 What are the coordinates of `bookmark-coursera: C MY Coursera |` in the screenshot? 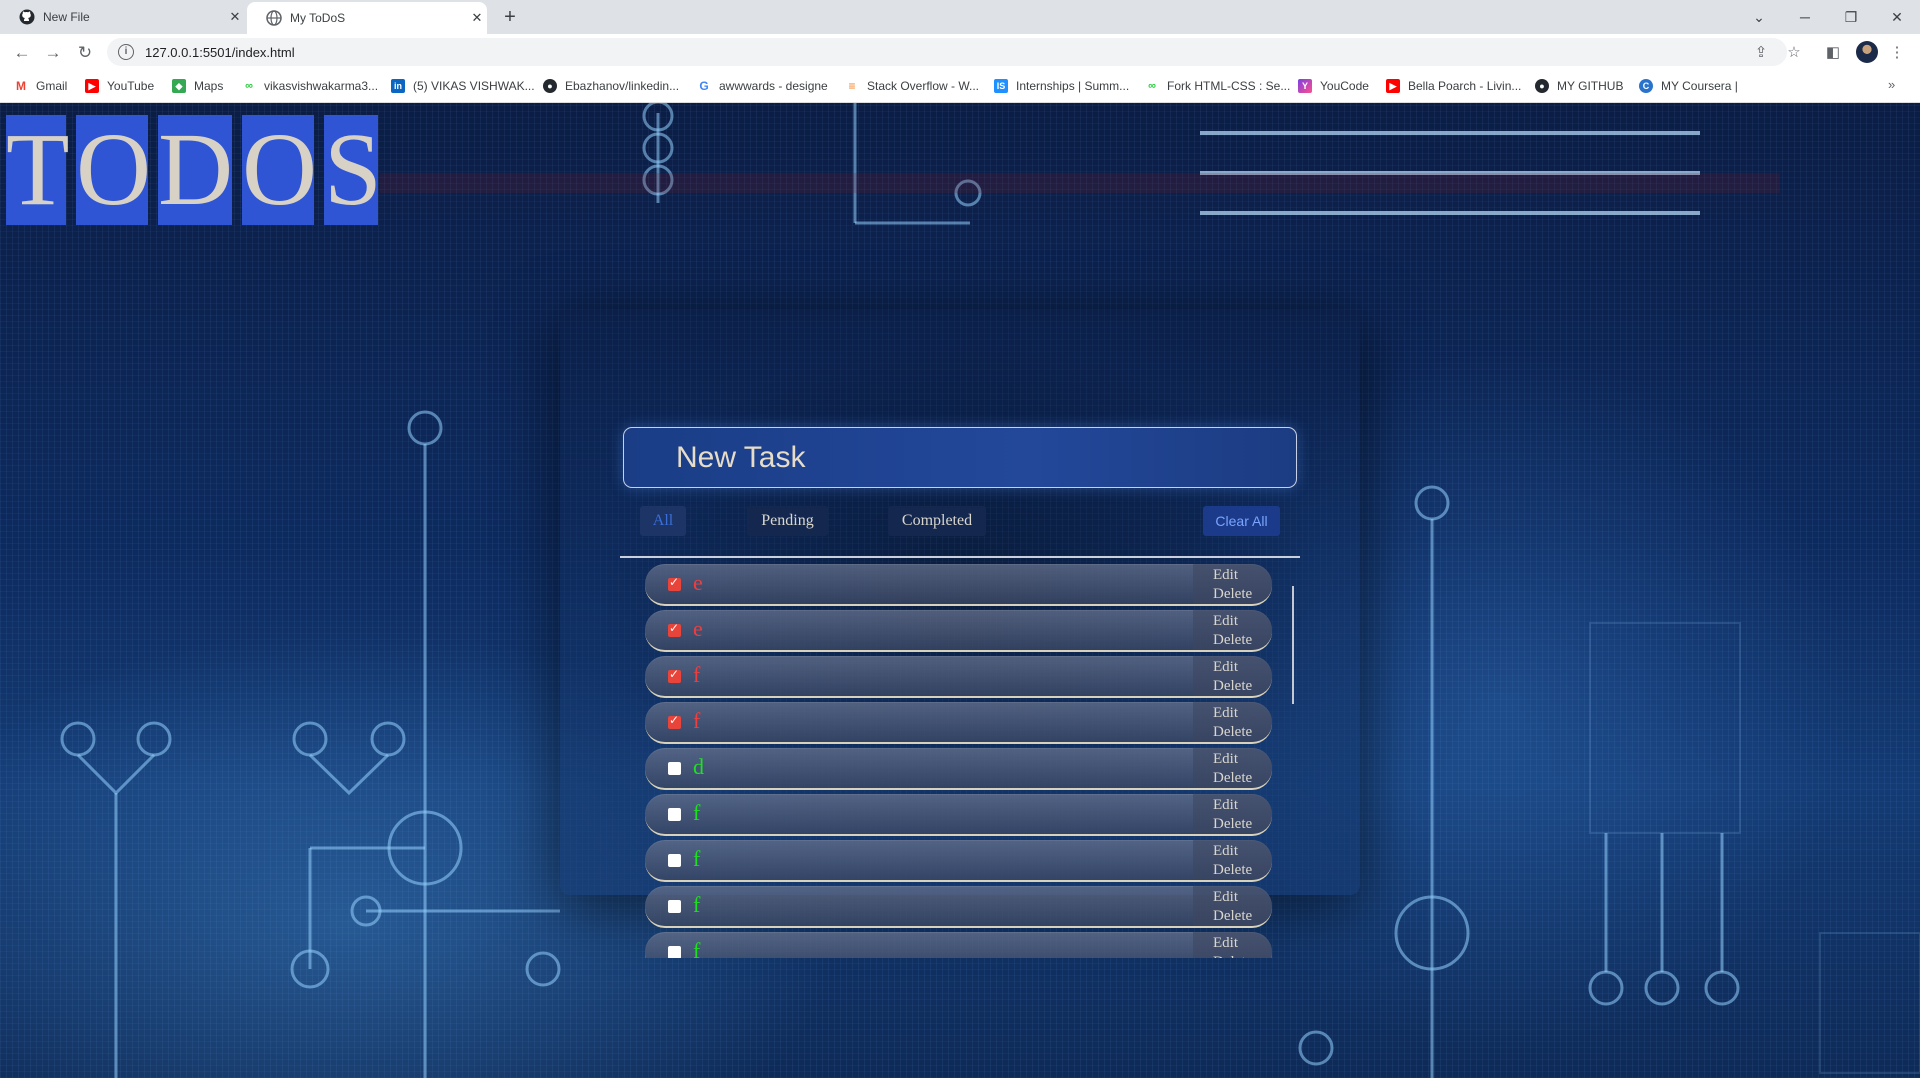 It's located at (1688, 86).